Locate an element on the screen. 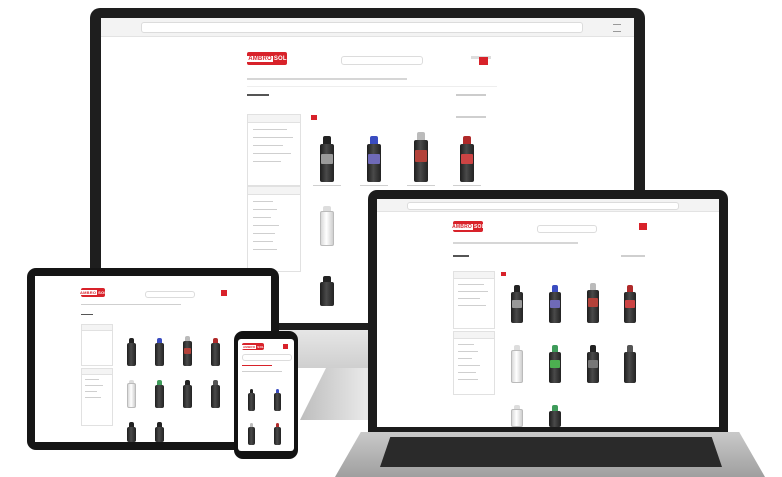 Image resolution: width=782 pixels, height=477 pixels. browser-menu-icon is located at coordinates (617, 28).